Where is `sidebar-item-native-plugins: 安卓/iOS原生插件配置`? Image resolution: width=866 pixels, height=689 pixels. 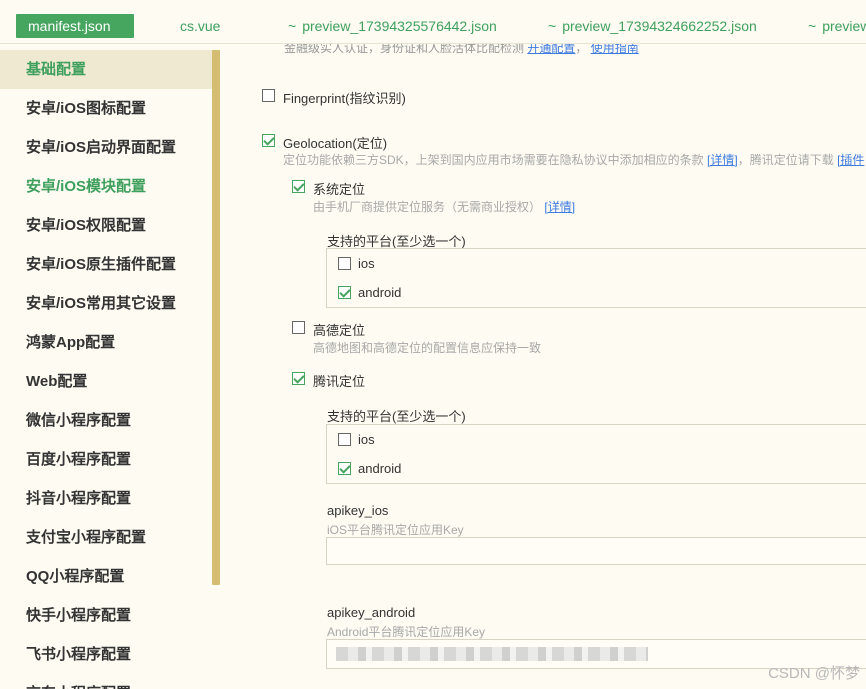
sidebar-item-native-plugins: 安卓/iOS原生插件配置 is located at coordinates (106, 264).